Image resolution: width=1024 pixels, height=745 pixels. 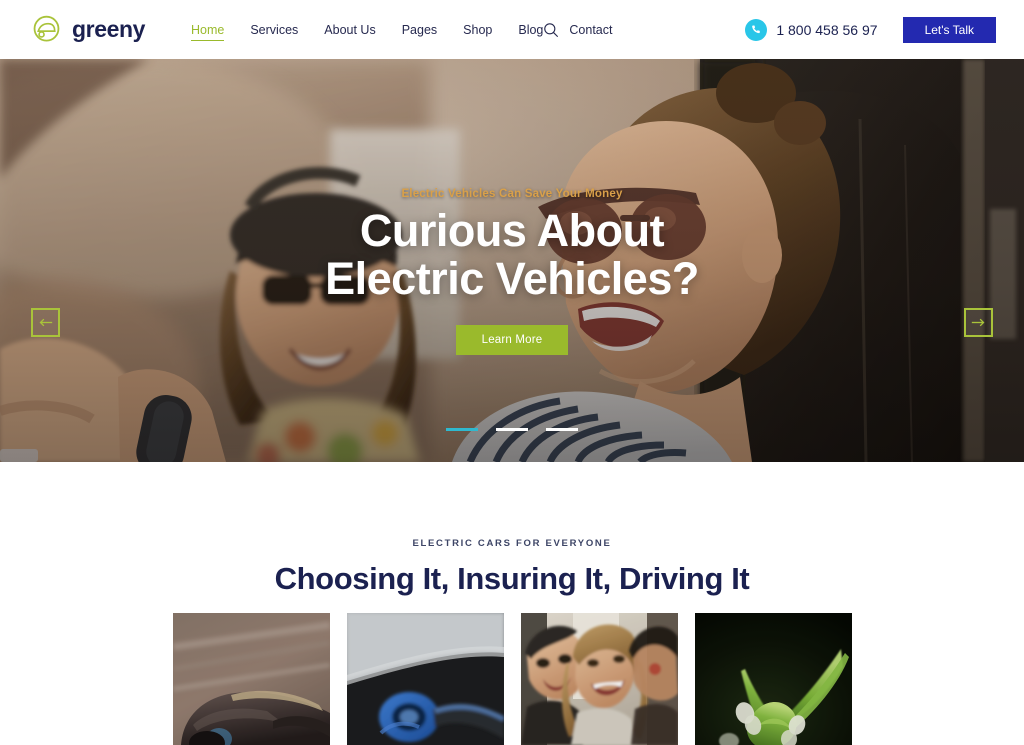 I want to click on hero-eyebrow: Electric Vehicles Can Save Your Money, so click(x=512, y=194).